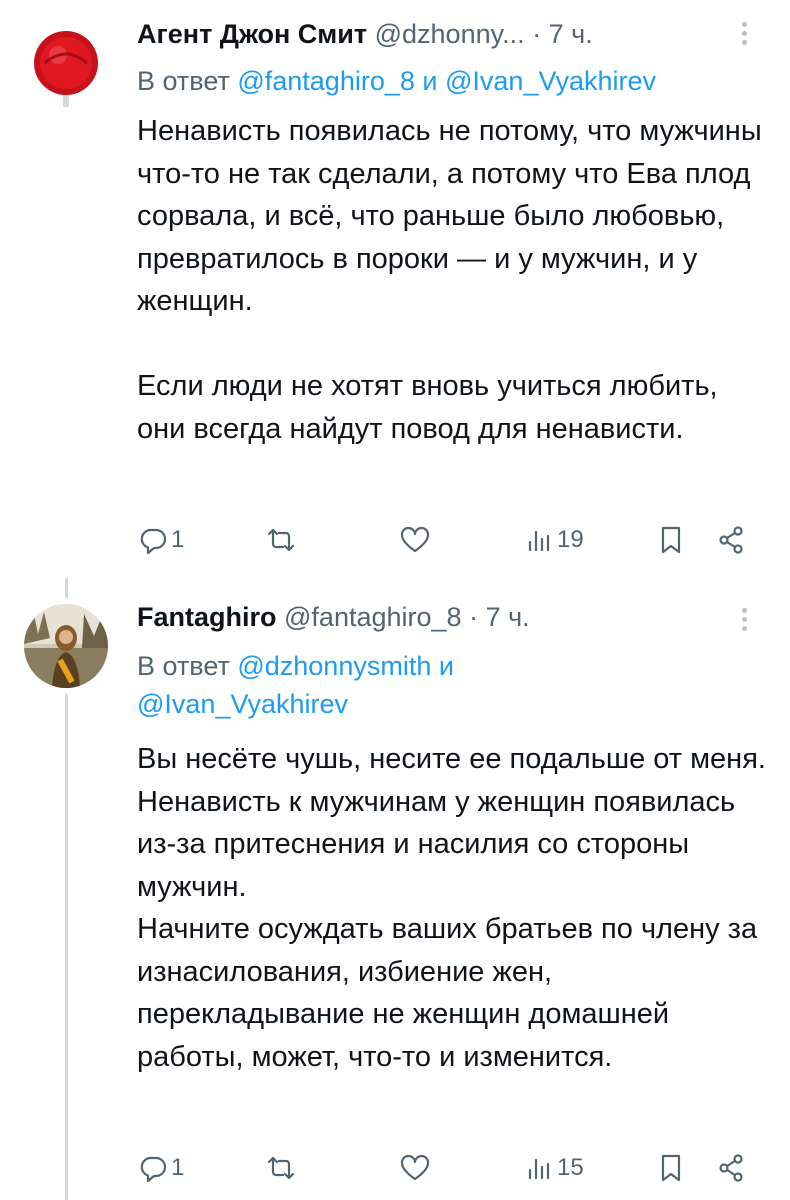 The image size is (790, 1200). Describe the element at coordinates (452, 1168) in the screenshot. I see `tweet-actions: 1 15` at that location.